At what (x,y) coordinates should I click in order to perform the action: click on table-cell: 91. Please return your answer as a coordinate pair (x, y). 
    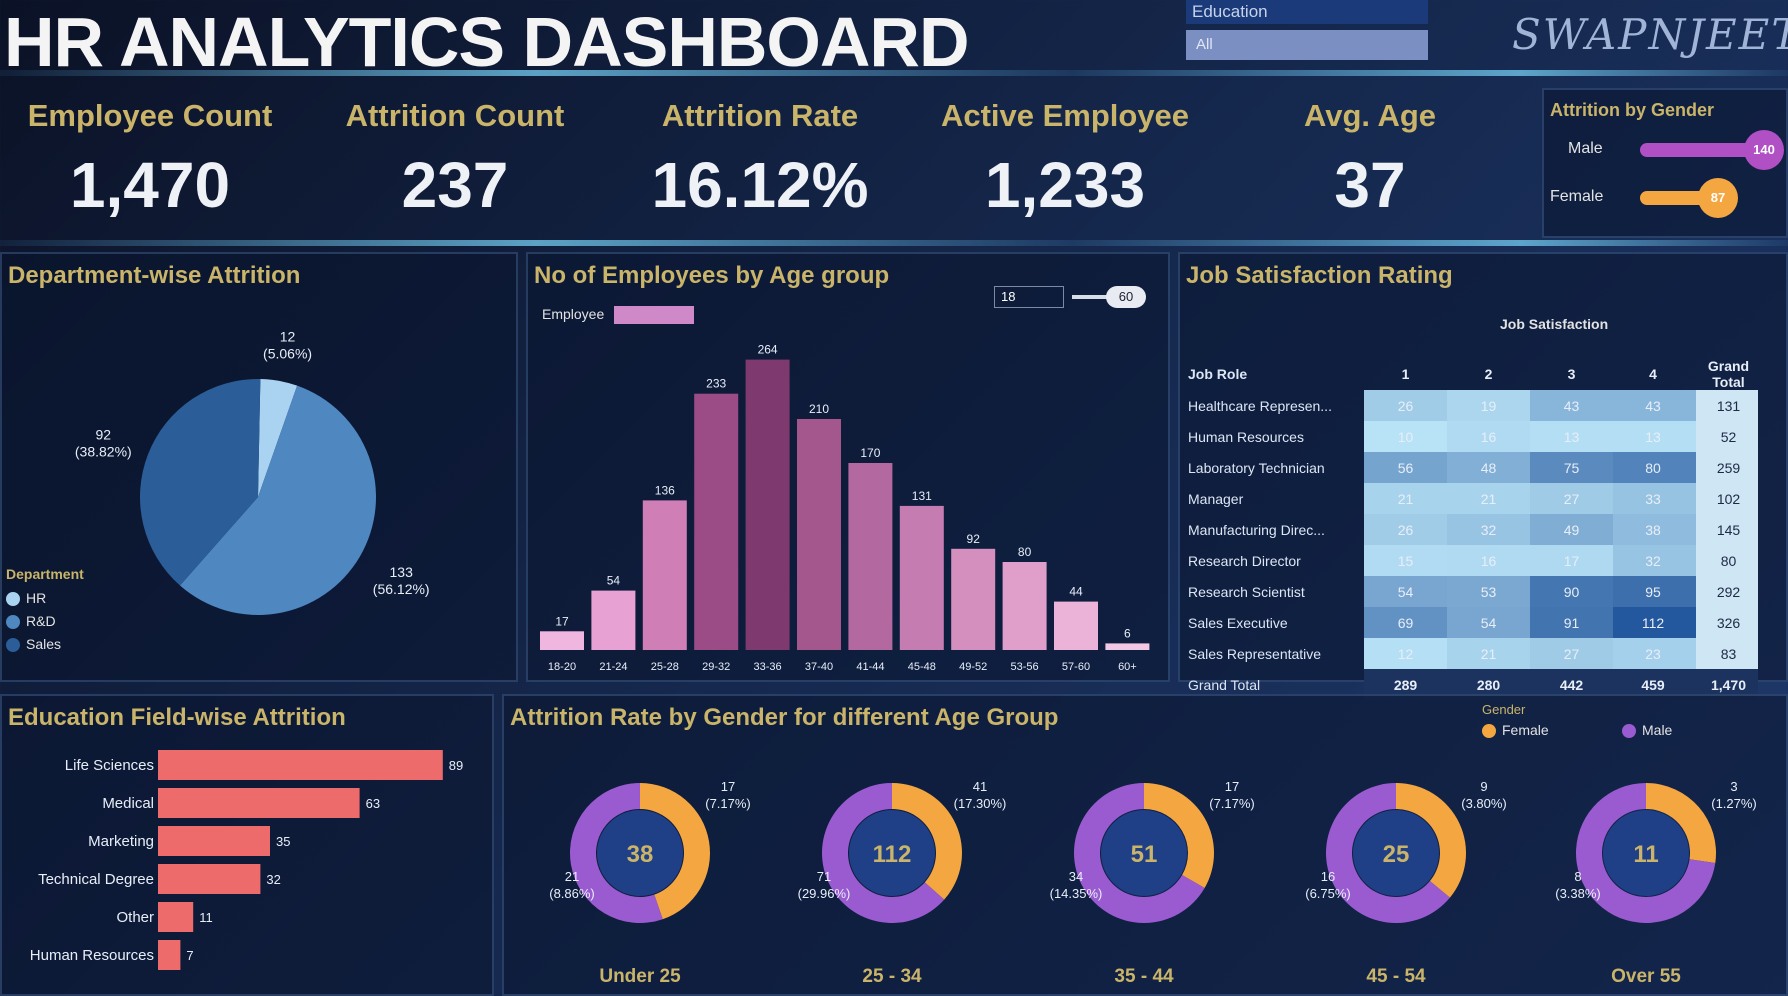
    Looking at the image, I should click on (1571, 622).